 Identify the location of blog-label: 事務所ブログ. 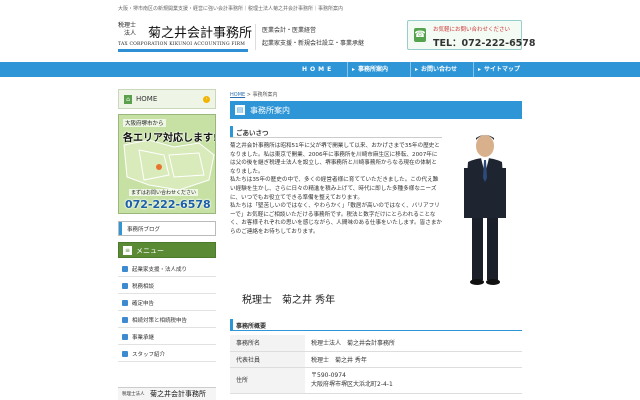
(144, 230).